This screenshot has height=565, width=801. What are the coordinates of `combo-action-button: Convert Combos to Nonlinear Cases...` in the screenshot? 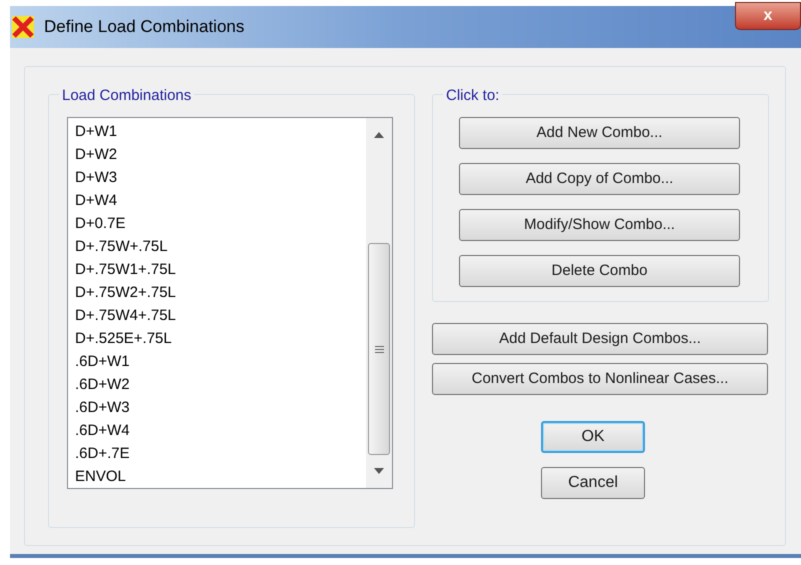 It's located at (600, 379).